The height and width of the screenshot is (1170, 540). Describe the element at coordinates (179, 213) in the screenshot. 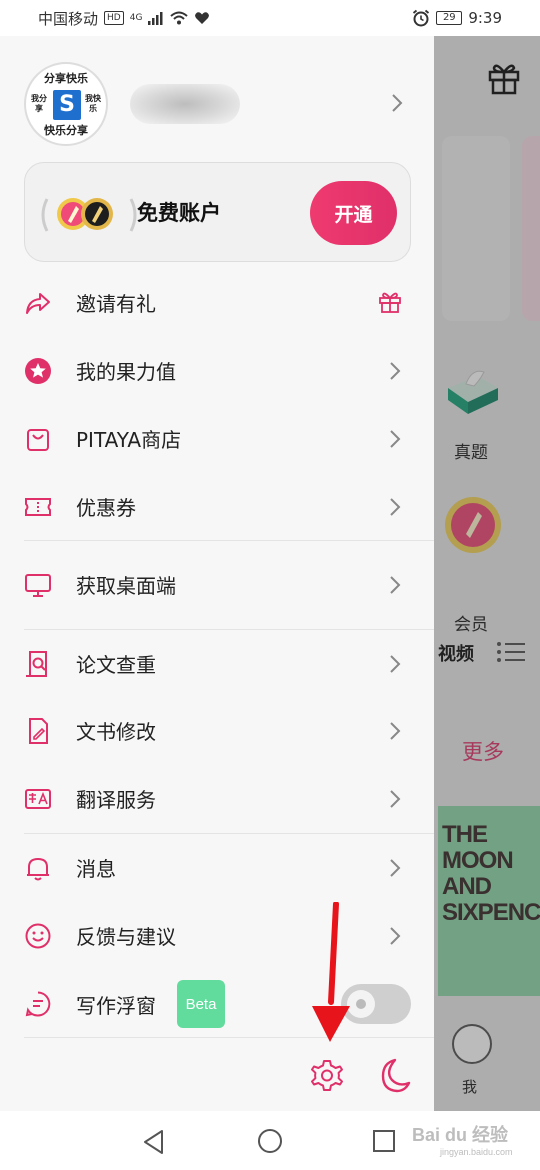

I see `account-title: 免费账户` at that location.